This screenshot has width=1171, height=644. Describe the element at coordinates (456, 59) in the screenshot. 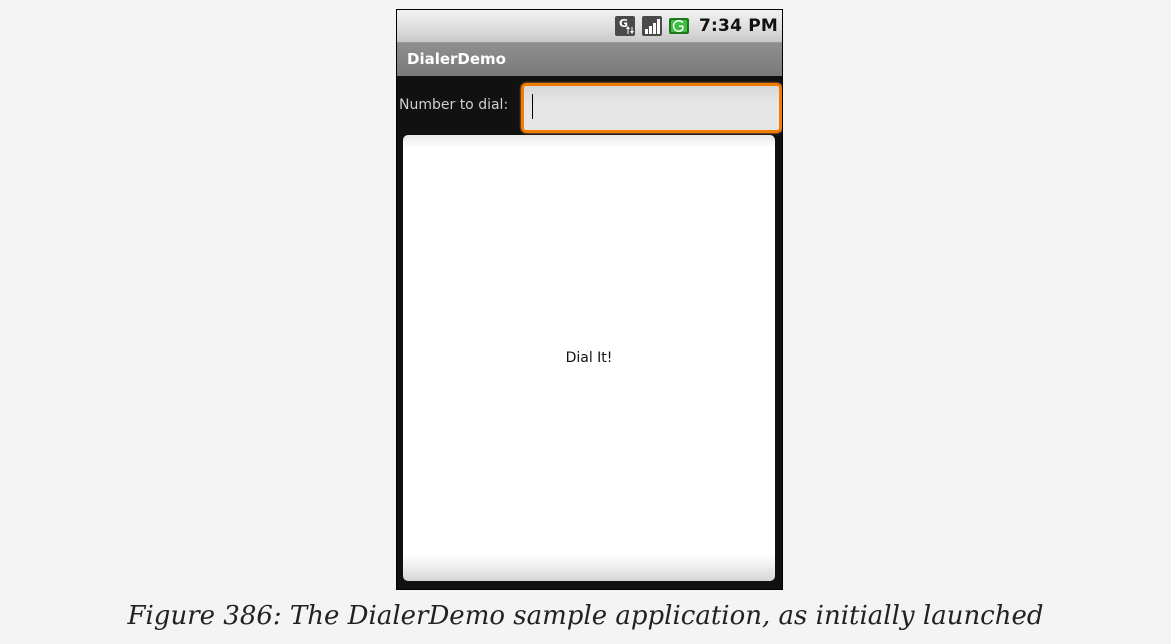

I see `app-title: DialerDemo` at that location.